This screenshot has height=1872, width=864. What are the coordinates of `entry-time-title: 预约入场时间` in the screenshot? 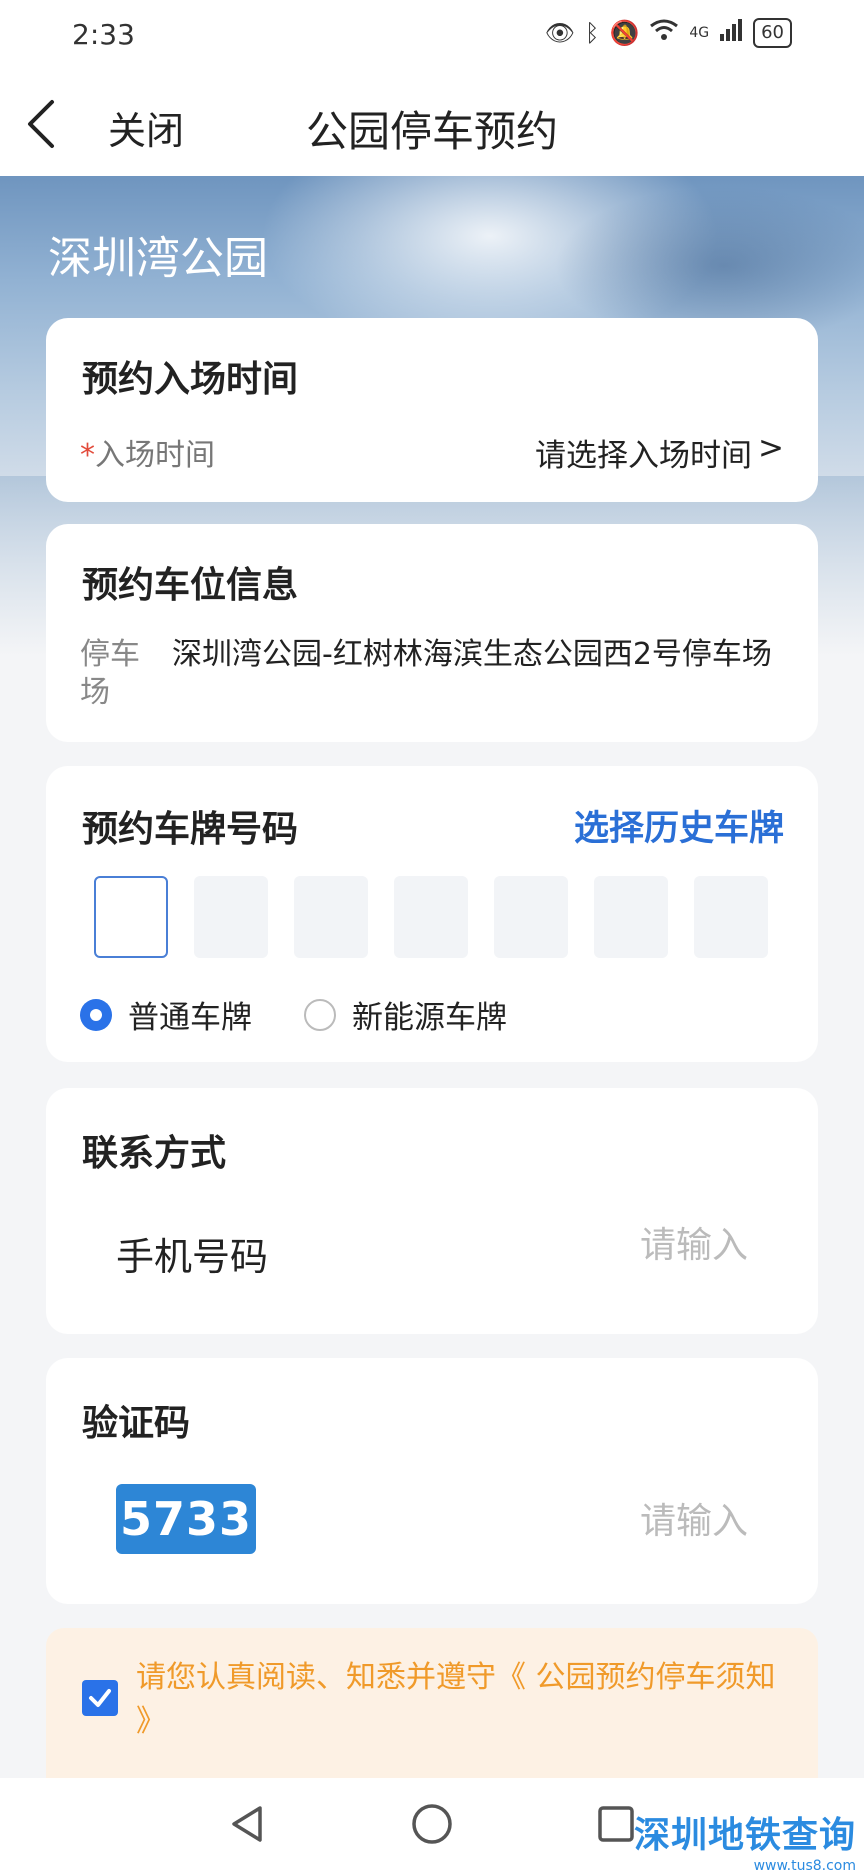 It's located at (190, 379).